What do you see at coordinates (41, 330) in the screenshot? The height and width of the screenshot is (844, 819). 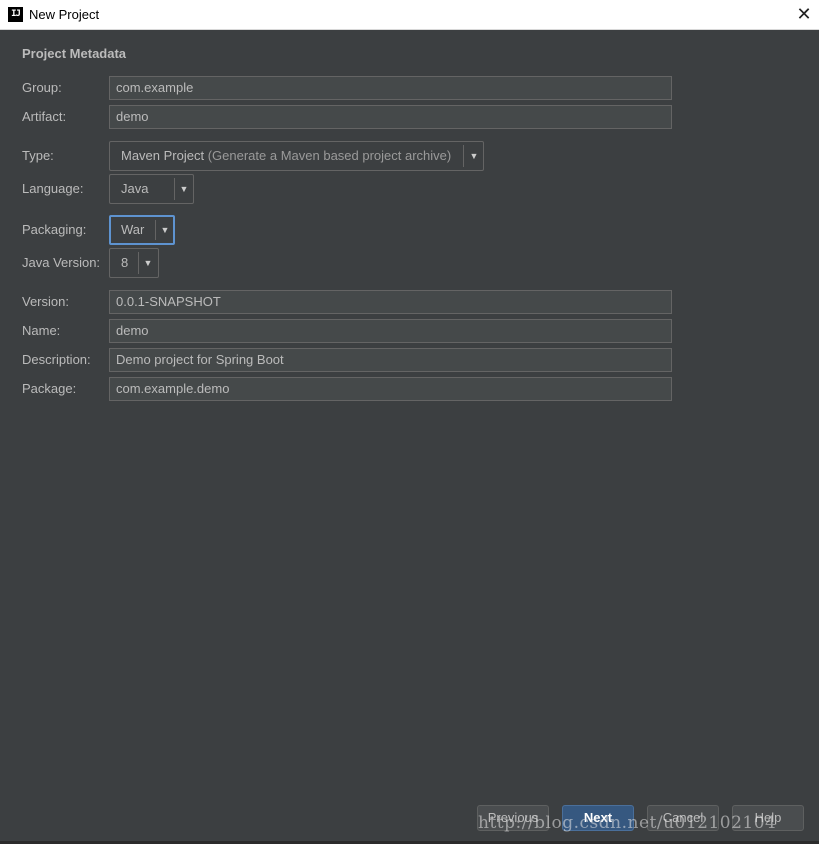 I see `name-label: Name:` at bounding box center [41, 330].